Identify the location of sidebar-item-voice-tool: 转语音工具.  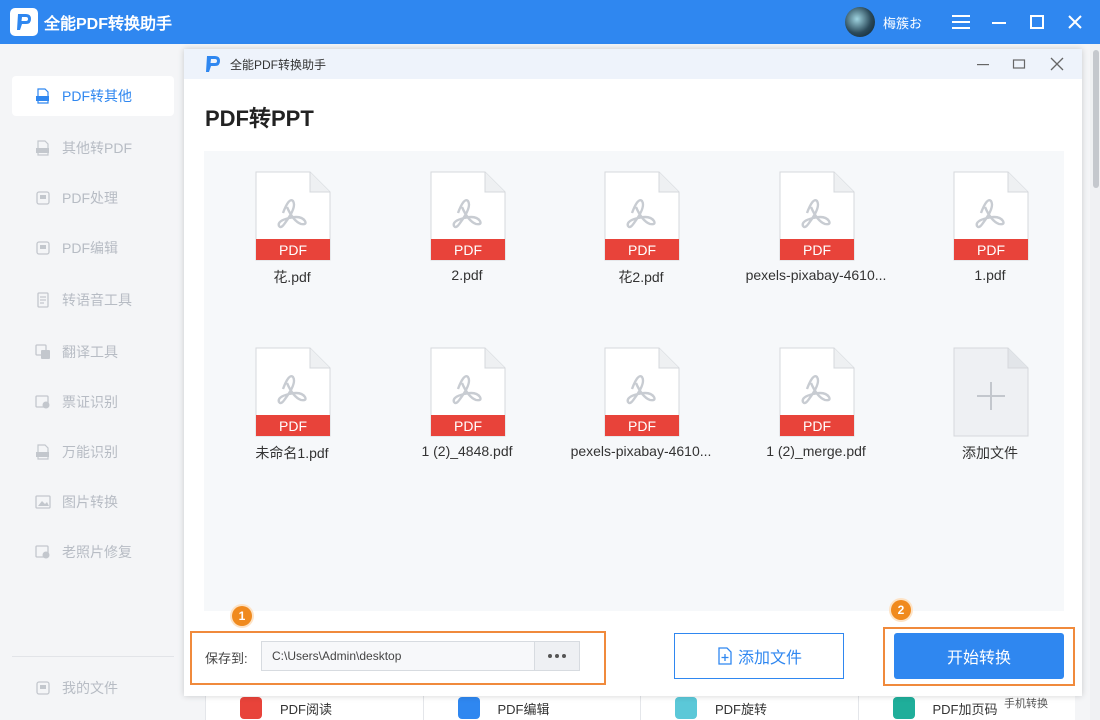
(93, 300).